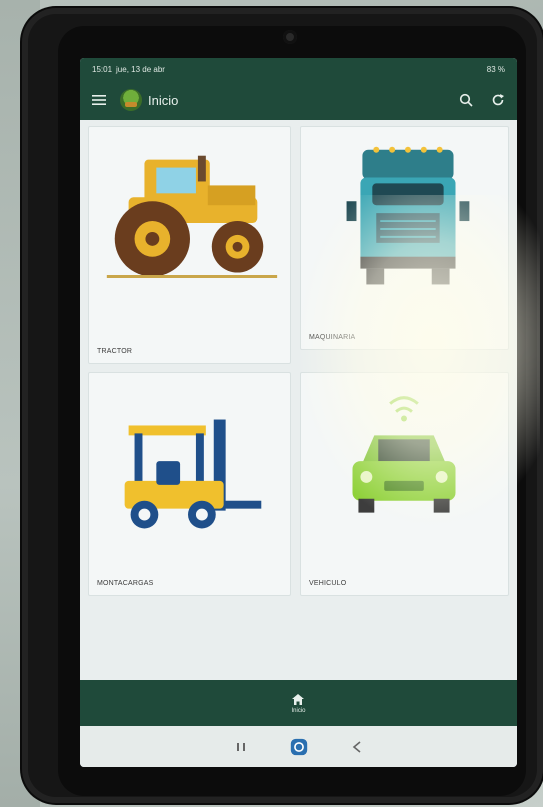 This screenshot has width=543, height=807. I want to click on card-car: VEHICULO, so click(404, 484).